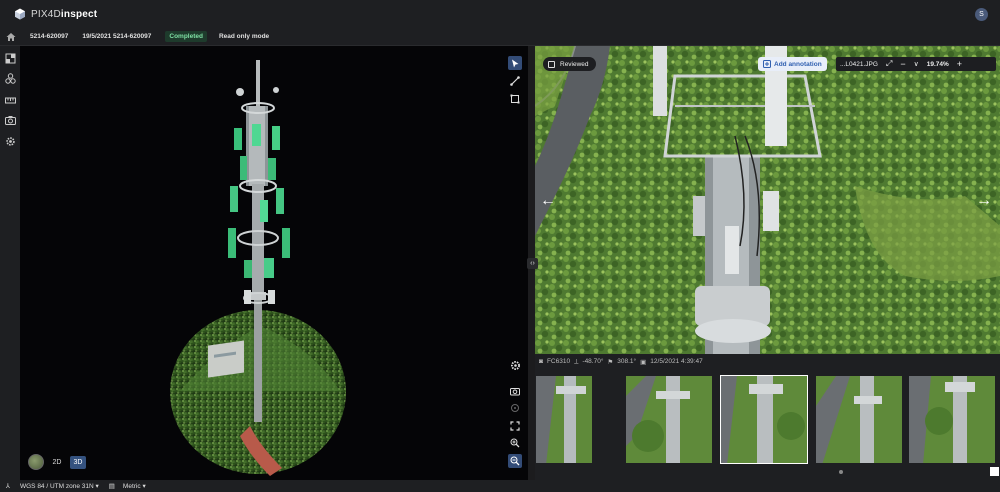 Image resolution: width=1000 pixels, height=492 pixels. I want to click on show-cameras-button, so click(515, 391).